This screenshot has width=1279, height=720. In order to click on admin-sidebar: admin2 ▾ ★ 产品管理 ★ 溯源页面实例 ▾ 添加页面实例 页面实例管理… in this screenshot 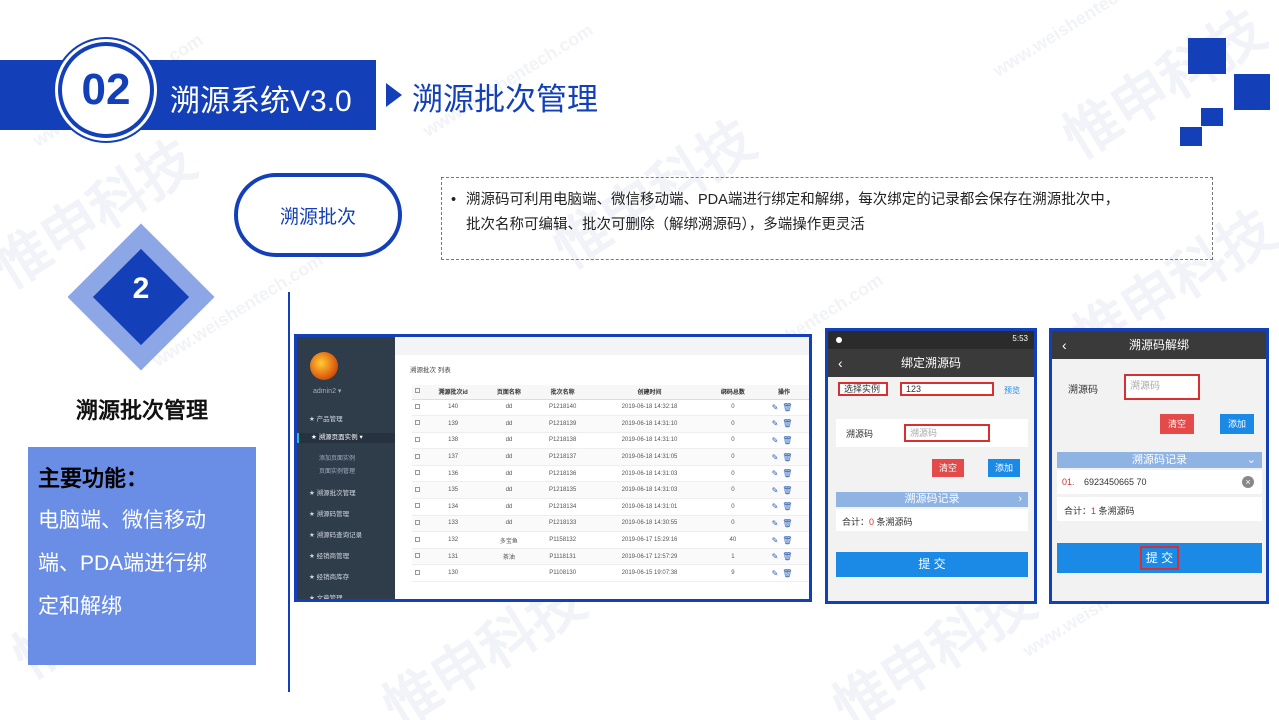, I will do `click(346, 468)`.